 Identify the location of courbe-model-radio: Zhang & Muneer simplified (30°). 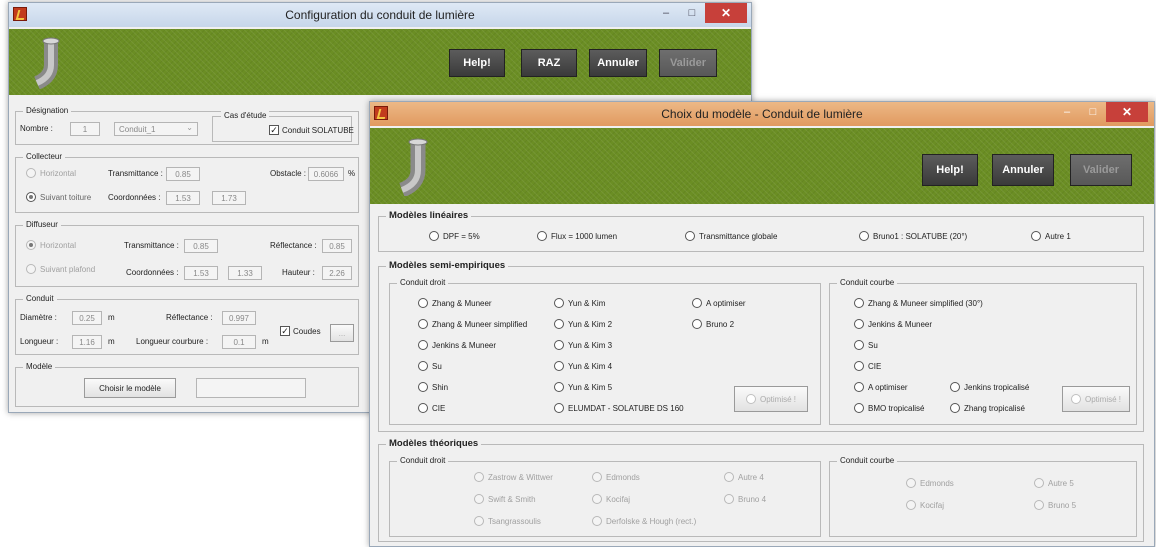
(918, 303).